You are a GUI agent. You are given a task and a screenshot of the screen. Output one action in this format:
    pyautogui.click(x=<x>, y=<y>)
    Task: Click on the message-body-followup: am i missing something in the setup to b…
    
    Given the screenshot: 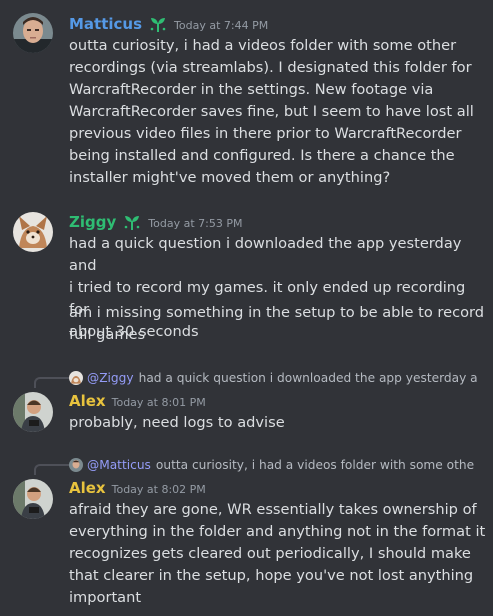 What is the action you would take?
    pyautogui.click(x=278, y=324)
    